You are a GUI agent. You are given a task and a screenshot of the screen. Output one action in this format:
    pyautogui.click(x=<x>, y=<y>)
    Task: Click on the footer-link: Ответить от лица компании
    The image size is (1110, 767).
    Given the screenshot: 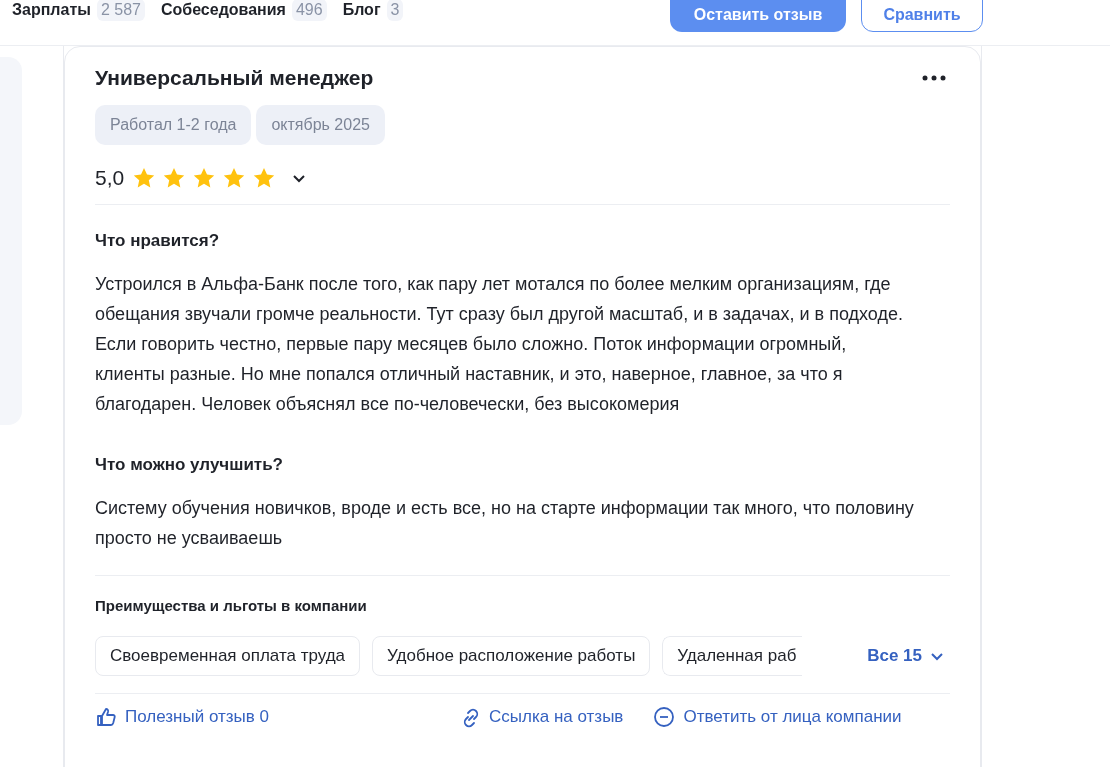 What is the action you would take?
    pyautogui.click(x=777, y=717)
    